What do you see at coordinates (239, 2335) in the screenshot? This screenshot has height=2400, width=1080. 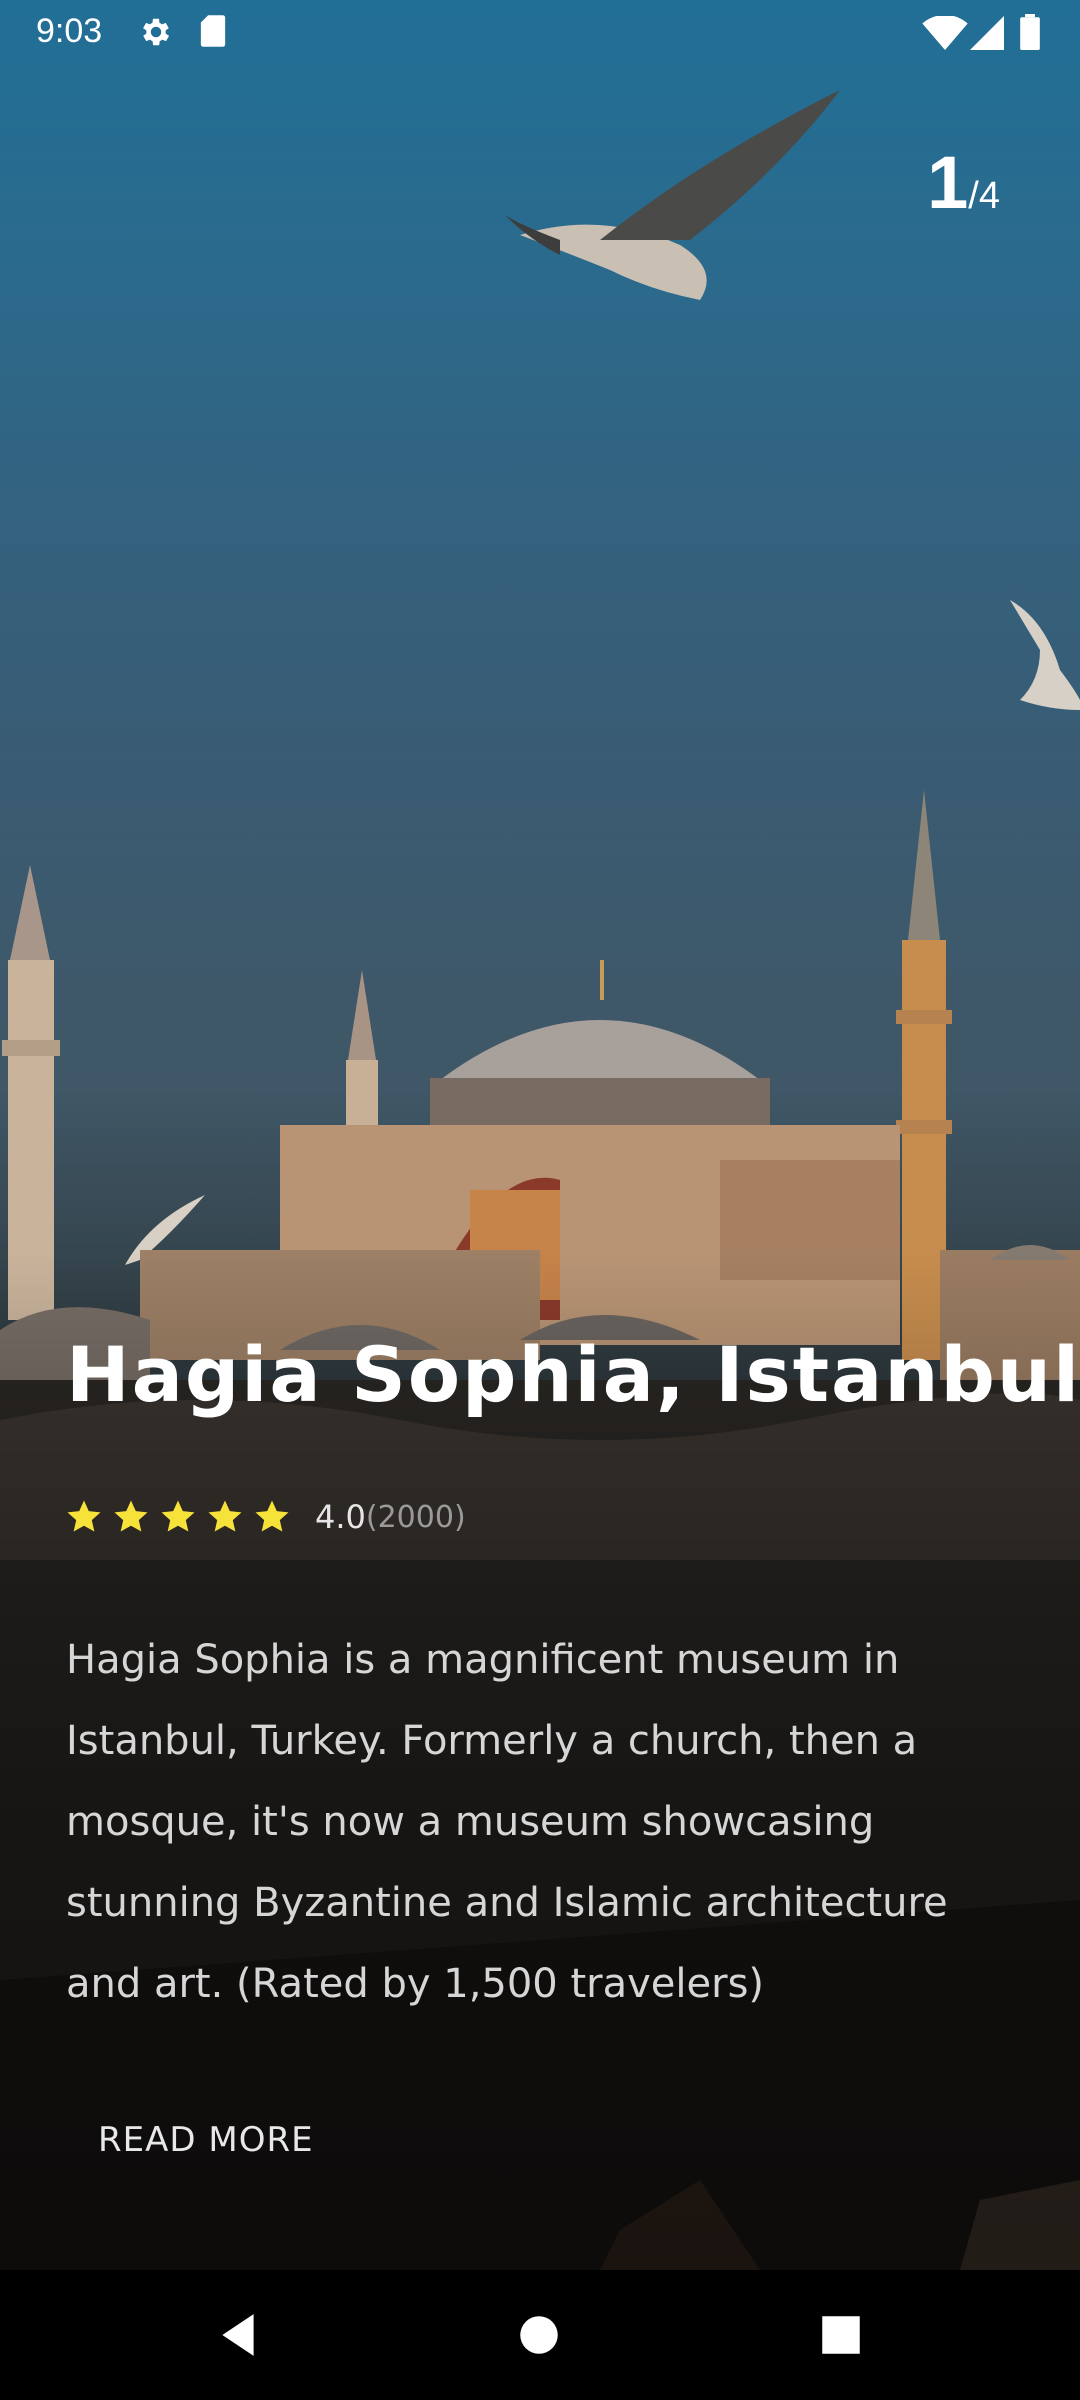 I see `back-icon` at bounding box center [239, 2335].